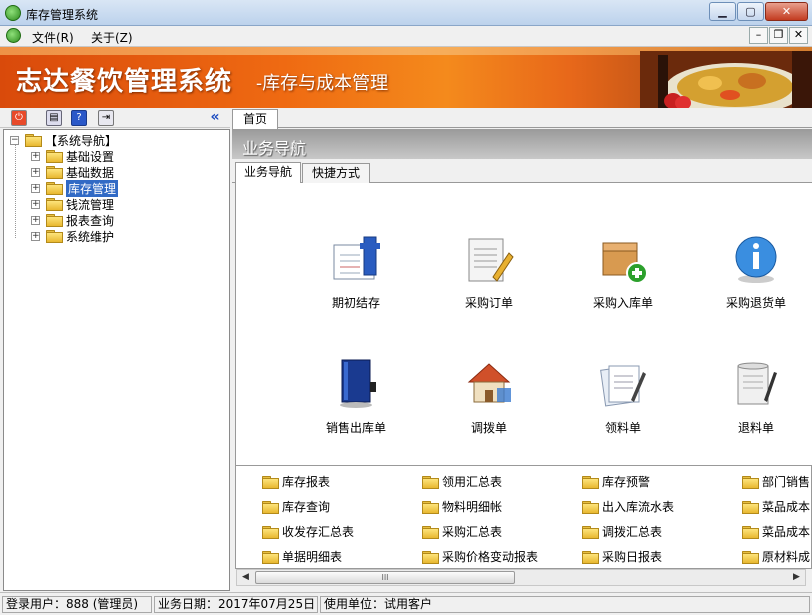 This screenshot has height=615, width=812. What do you see at coordinates (757, 383) in the screenshot?
I see `scroll-pen-icon` at bounding box center [757, 383].